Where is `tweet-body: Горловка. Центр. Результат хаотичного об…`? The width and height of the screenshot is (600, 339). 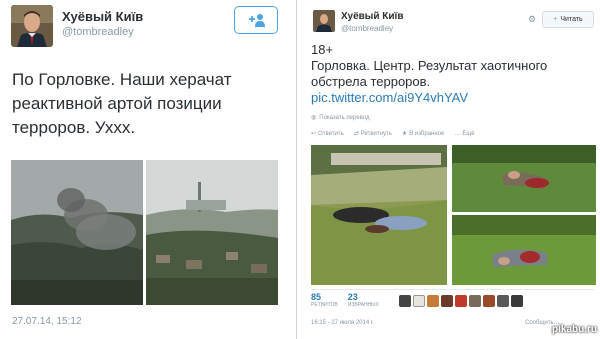 tweet-body: Горловка. Центр. Результат хаотичного об… is located at coordinates (429, 73).